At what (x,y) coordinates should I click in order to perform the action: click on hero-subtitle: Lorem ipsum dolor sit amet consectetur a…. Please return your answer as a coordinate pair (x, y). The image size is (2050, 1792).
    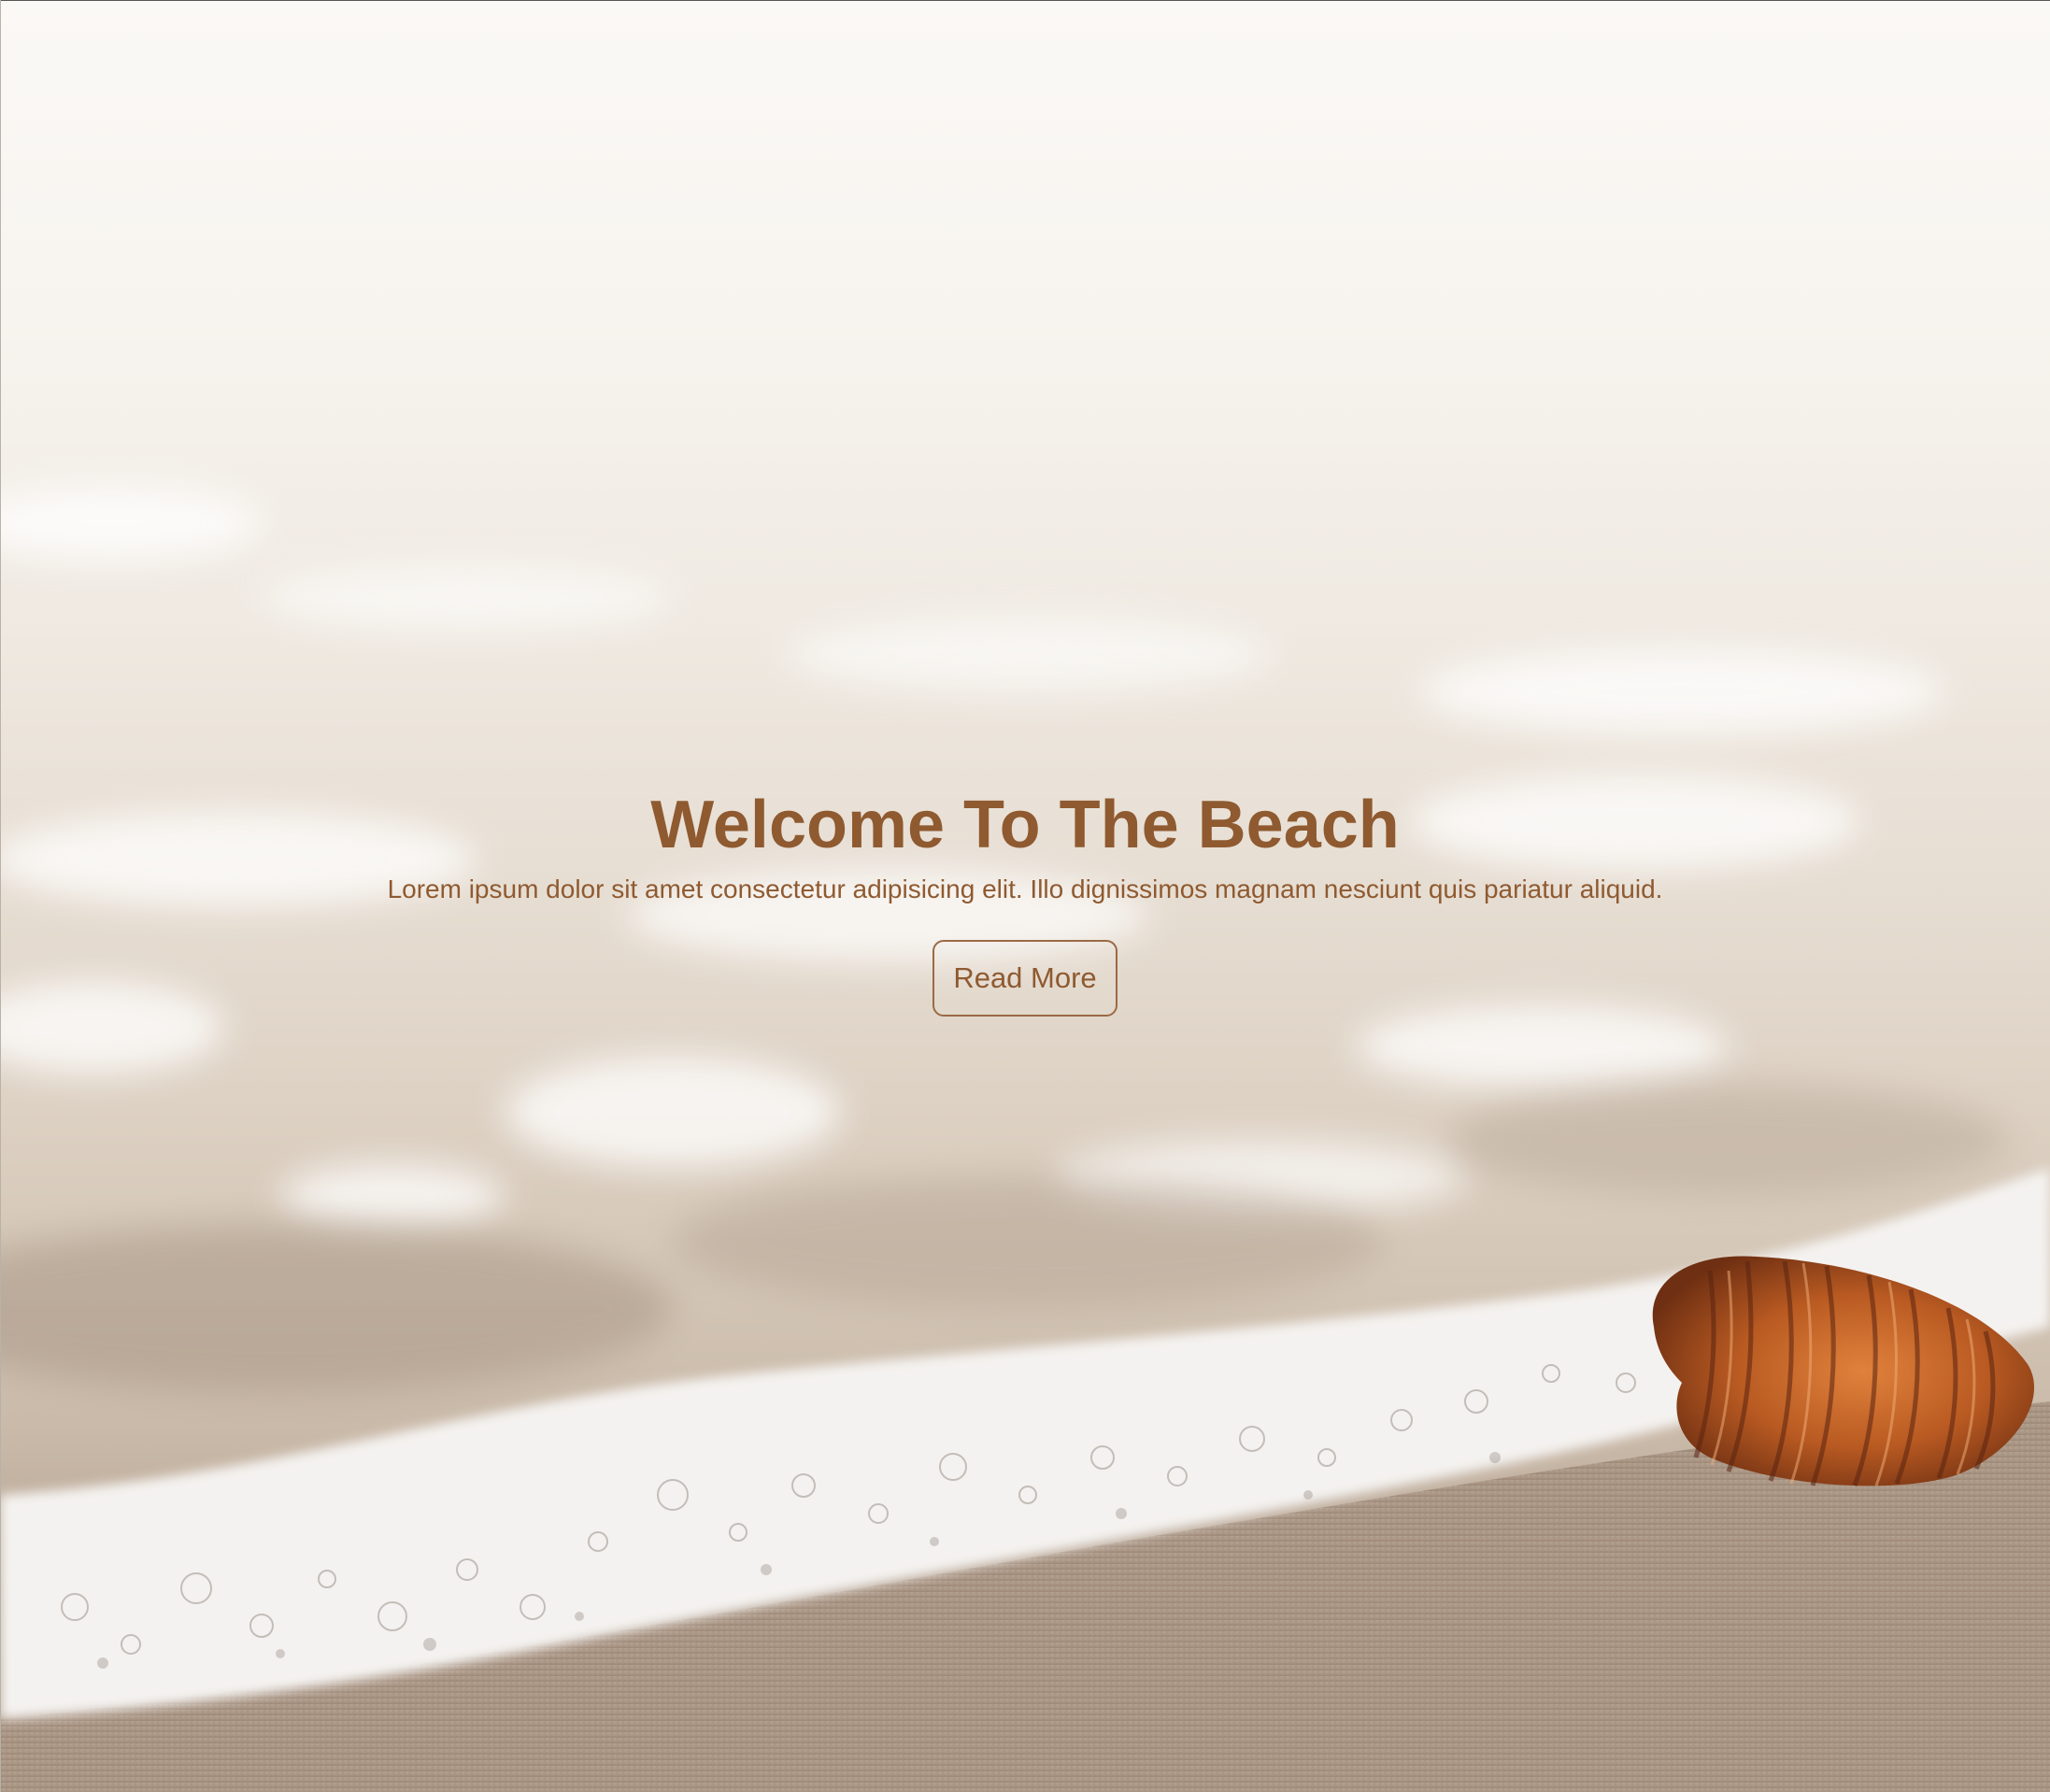
    Looking at the image, I should click on (1025, 889).